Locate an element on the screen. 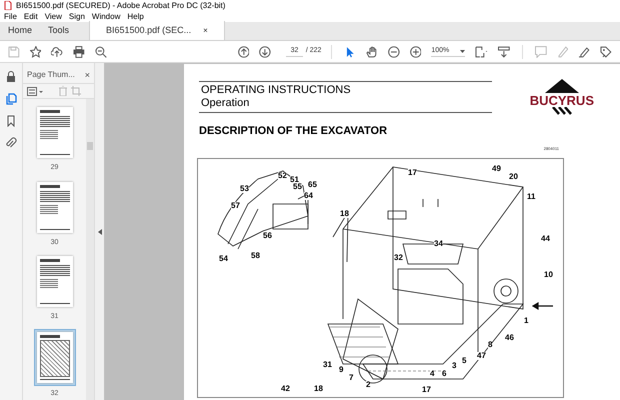 The height and width of the screenshot is (400, 620). header-title: OPERATING INSTRUCTIONS is located at coordinates (276, 90).